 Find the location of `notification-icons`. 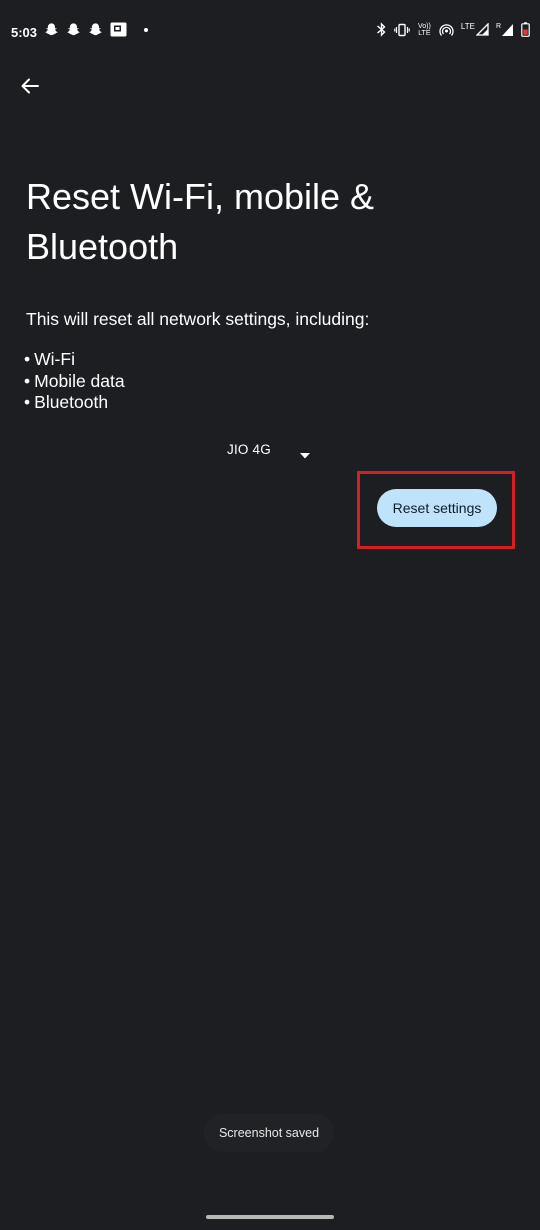

notification-icons is located at coordinates (96, 29).